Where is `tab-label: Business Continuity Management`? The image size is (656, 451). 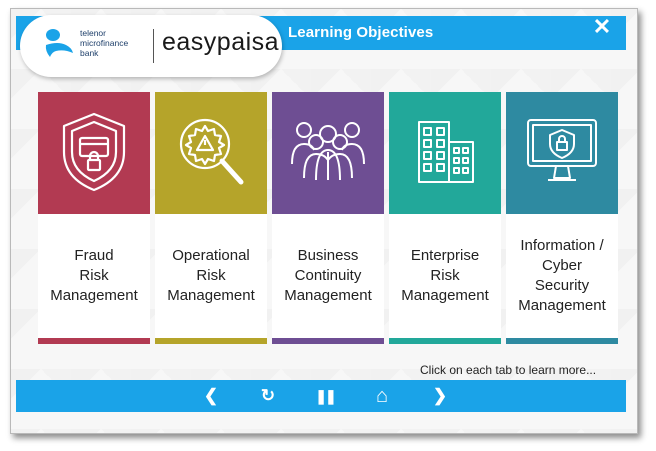 tab-label: Business Continuity Management is located at coordinates (328, 275).